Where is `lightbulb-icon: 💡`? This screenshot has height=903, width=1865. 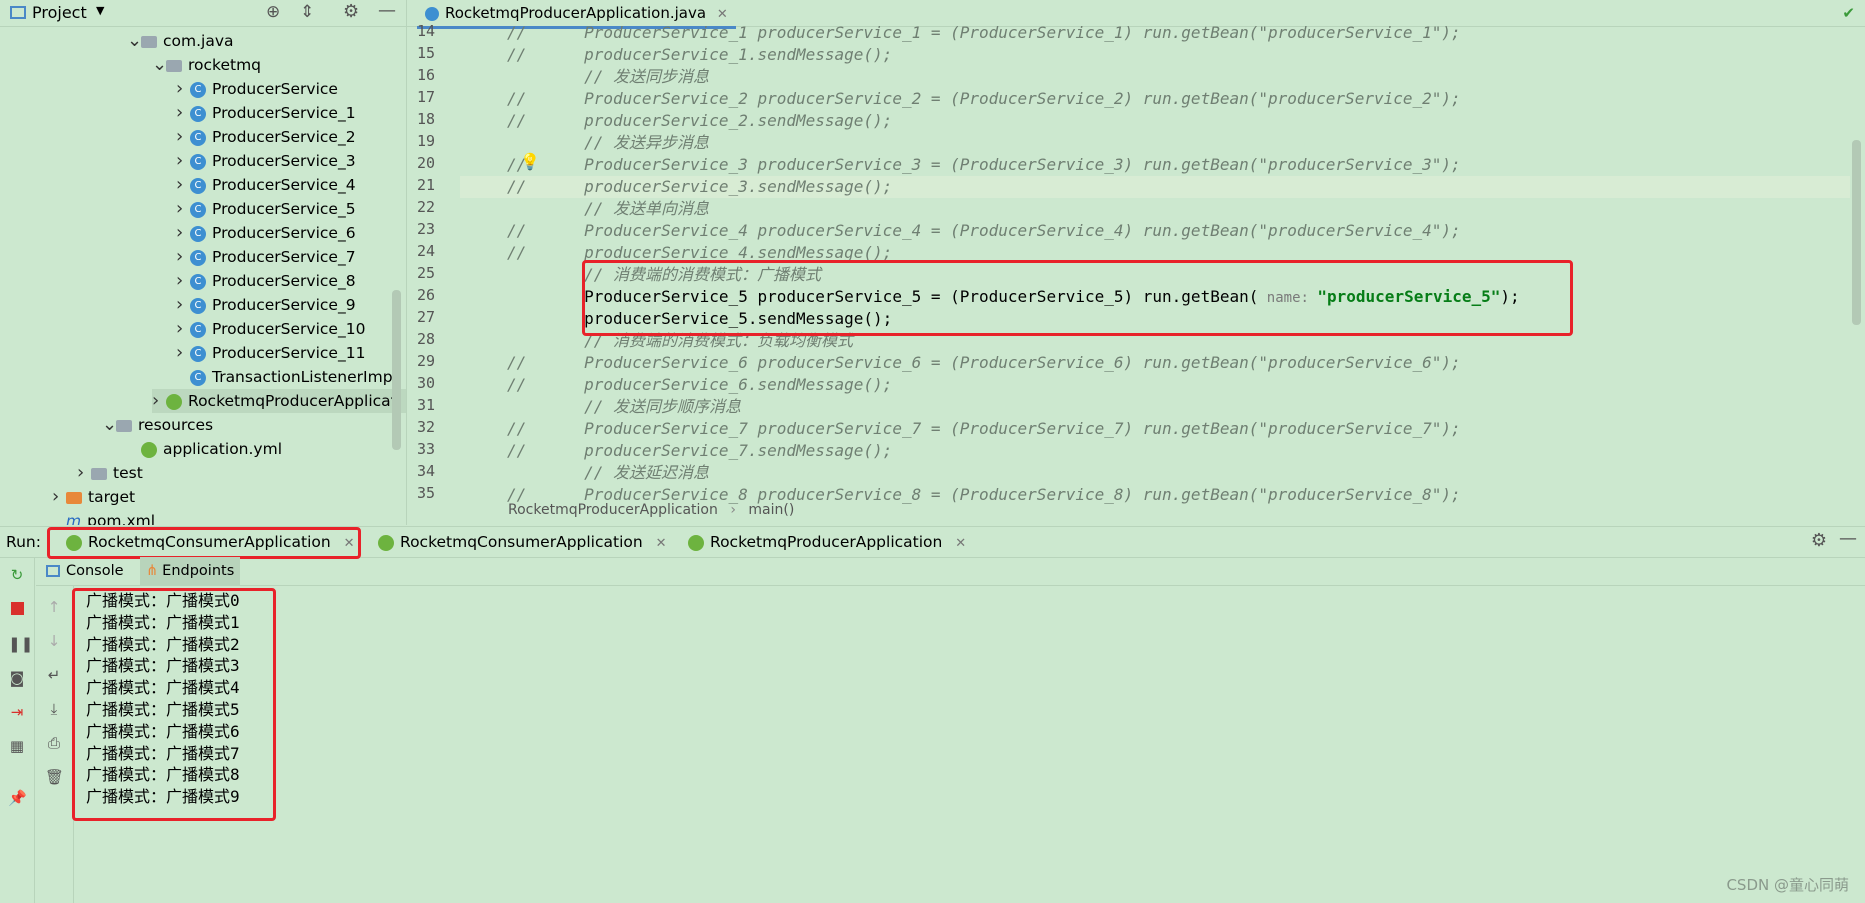
lightbulb-icon: 💡 is located at coordinates (530, 161).